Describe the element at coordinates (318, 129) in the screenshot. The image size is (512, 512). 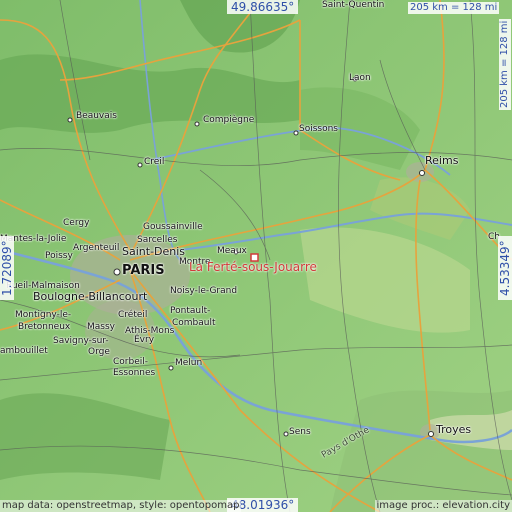
I see `place-label-soissons: Soissons` at that location.